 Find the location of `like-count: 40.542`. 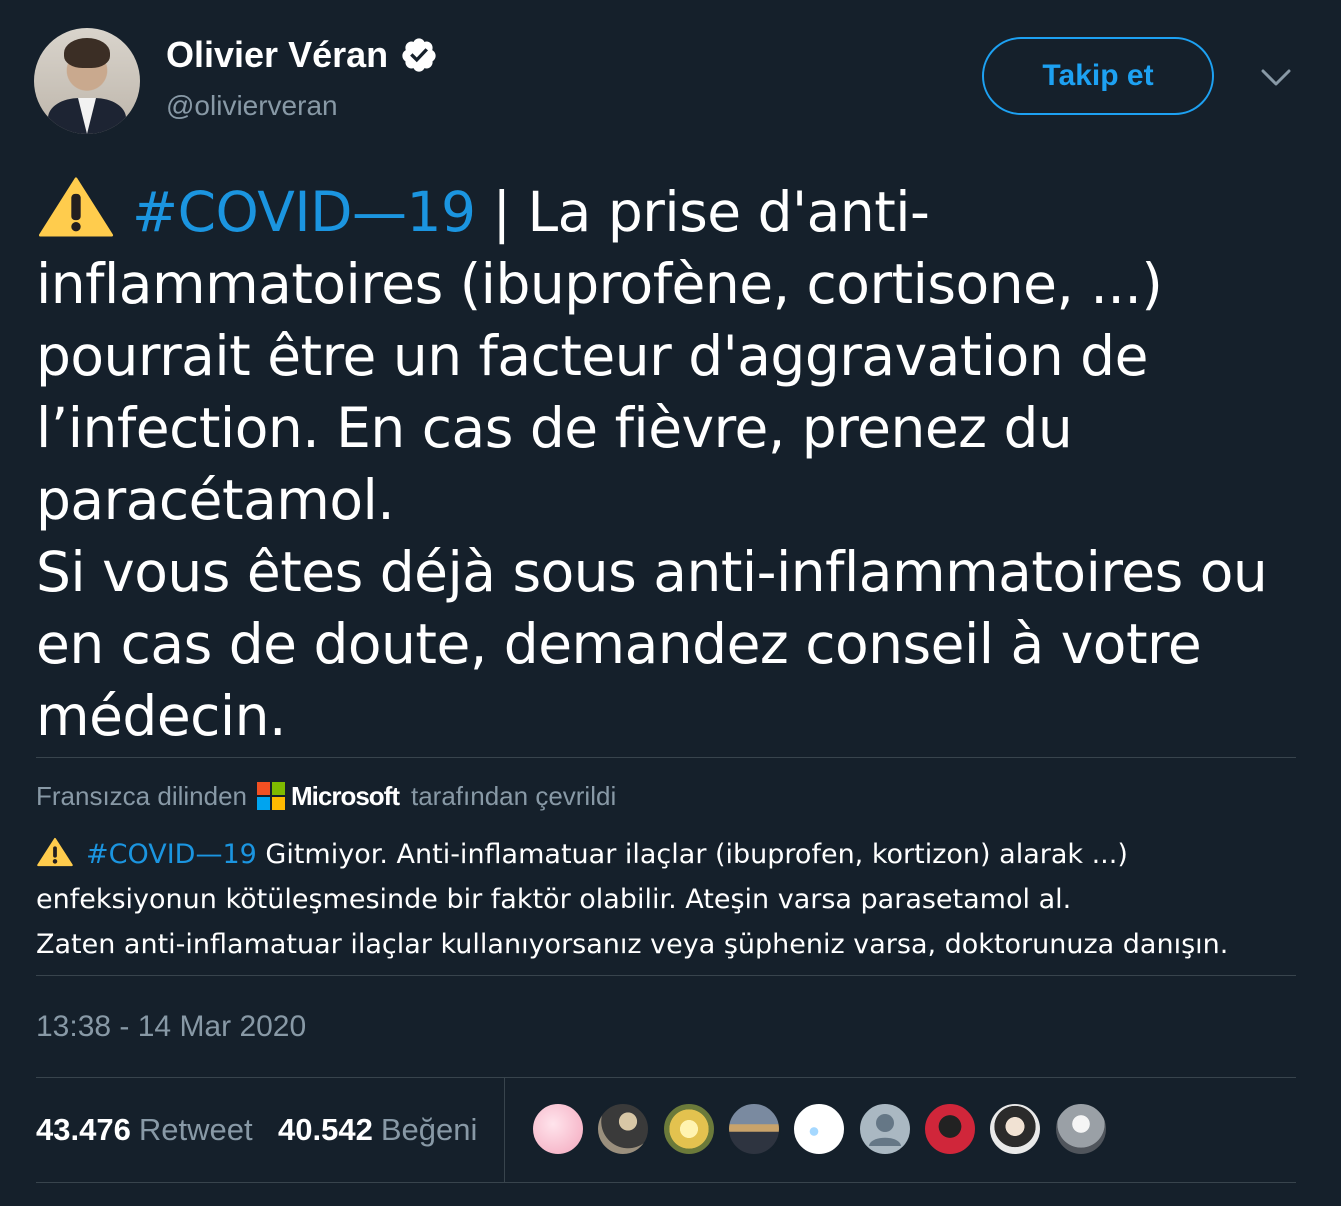

like-count: 40.542 is located at coordinates (325, 1129).